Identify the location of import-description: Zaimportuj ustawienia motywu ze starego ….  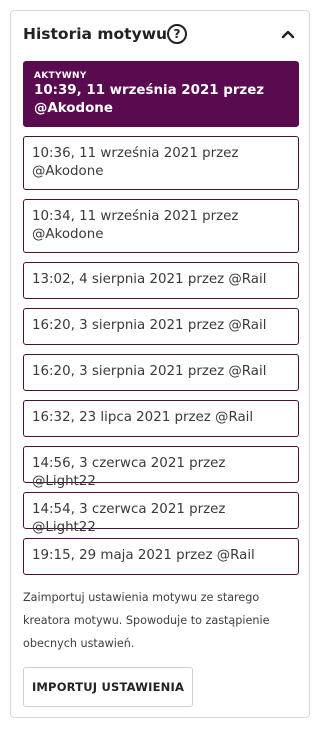
(146, 620).